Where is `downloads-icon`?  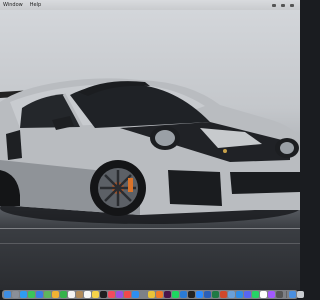 downloads-icon is located at coordinates (292, 294).